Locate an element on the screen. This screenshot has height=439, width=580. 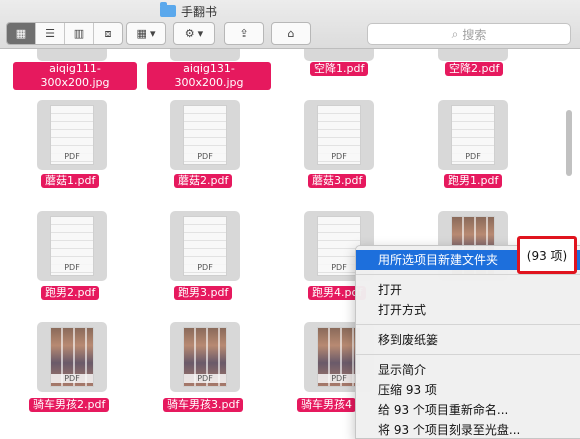
file-label: 蘑菇1.pdf is located at coordinates (70, 181).